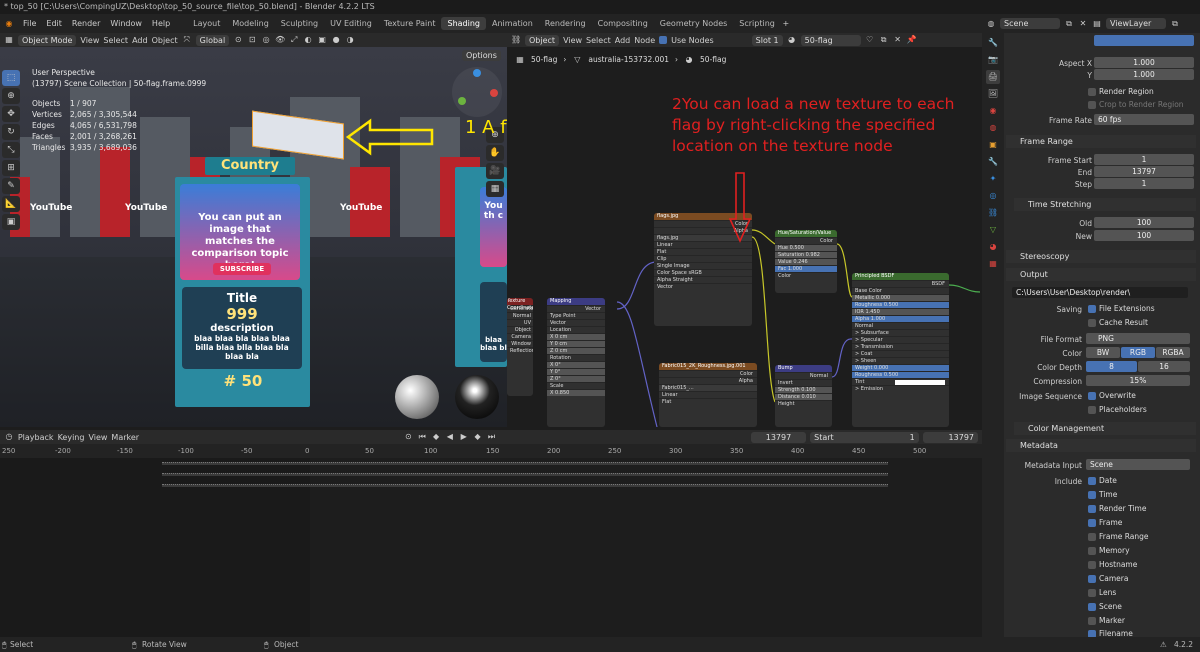 The height and width of the screenshot is (652, 1200). What do you see at coordinates (576, 371) in the screenshot?
I see `node-row: Y 0°` at bounding box center [576, 371].